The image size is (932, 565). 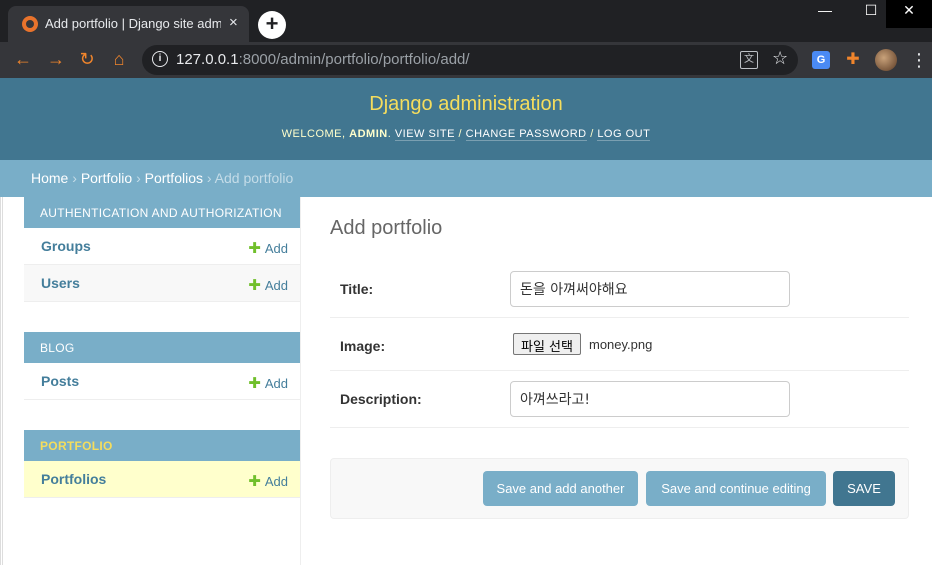 I want to click on profile-avatar, so click(x=886, y=60).